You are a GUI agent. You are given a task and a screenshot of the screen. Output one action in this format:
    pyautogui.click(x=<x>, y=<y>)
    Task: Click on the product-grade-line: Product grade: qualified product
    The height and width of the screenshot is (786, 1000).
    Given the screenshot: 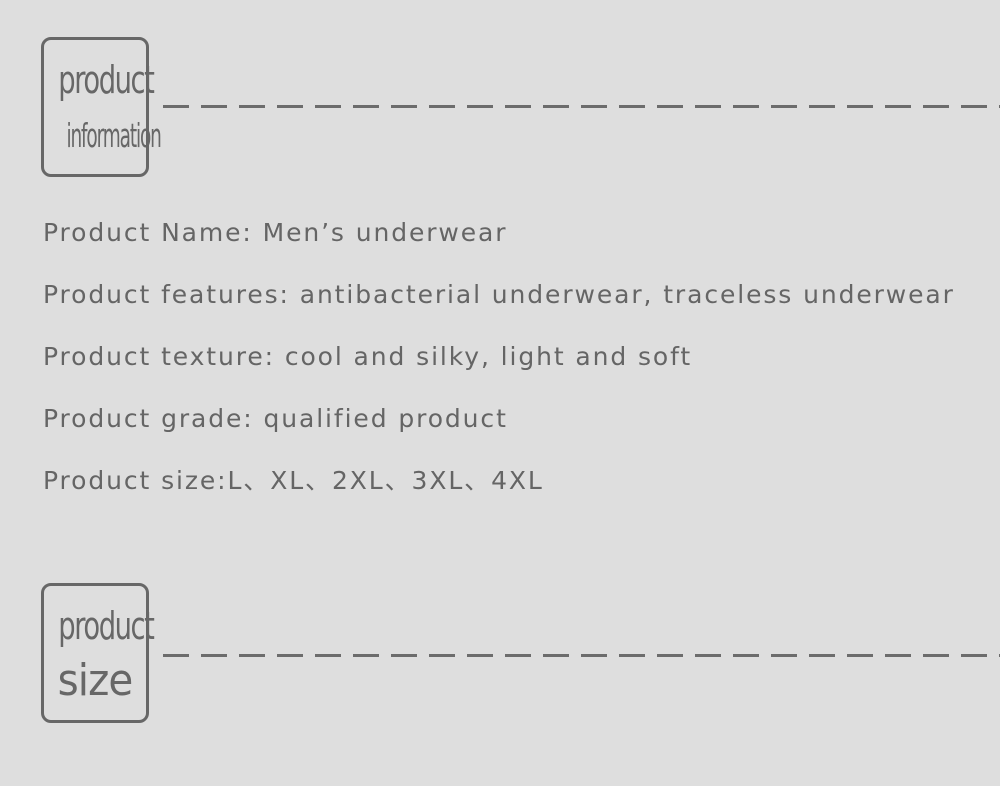 What is the action you would take?
    pyautogui.click(x=275, y=418)
    